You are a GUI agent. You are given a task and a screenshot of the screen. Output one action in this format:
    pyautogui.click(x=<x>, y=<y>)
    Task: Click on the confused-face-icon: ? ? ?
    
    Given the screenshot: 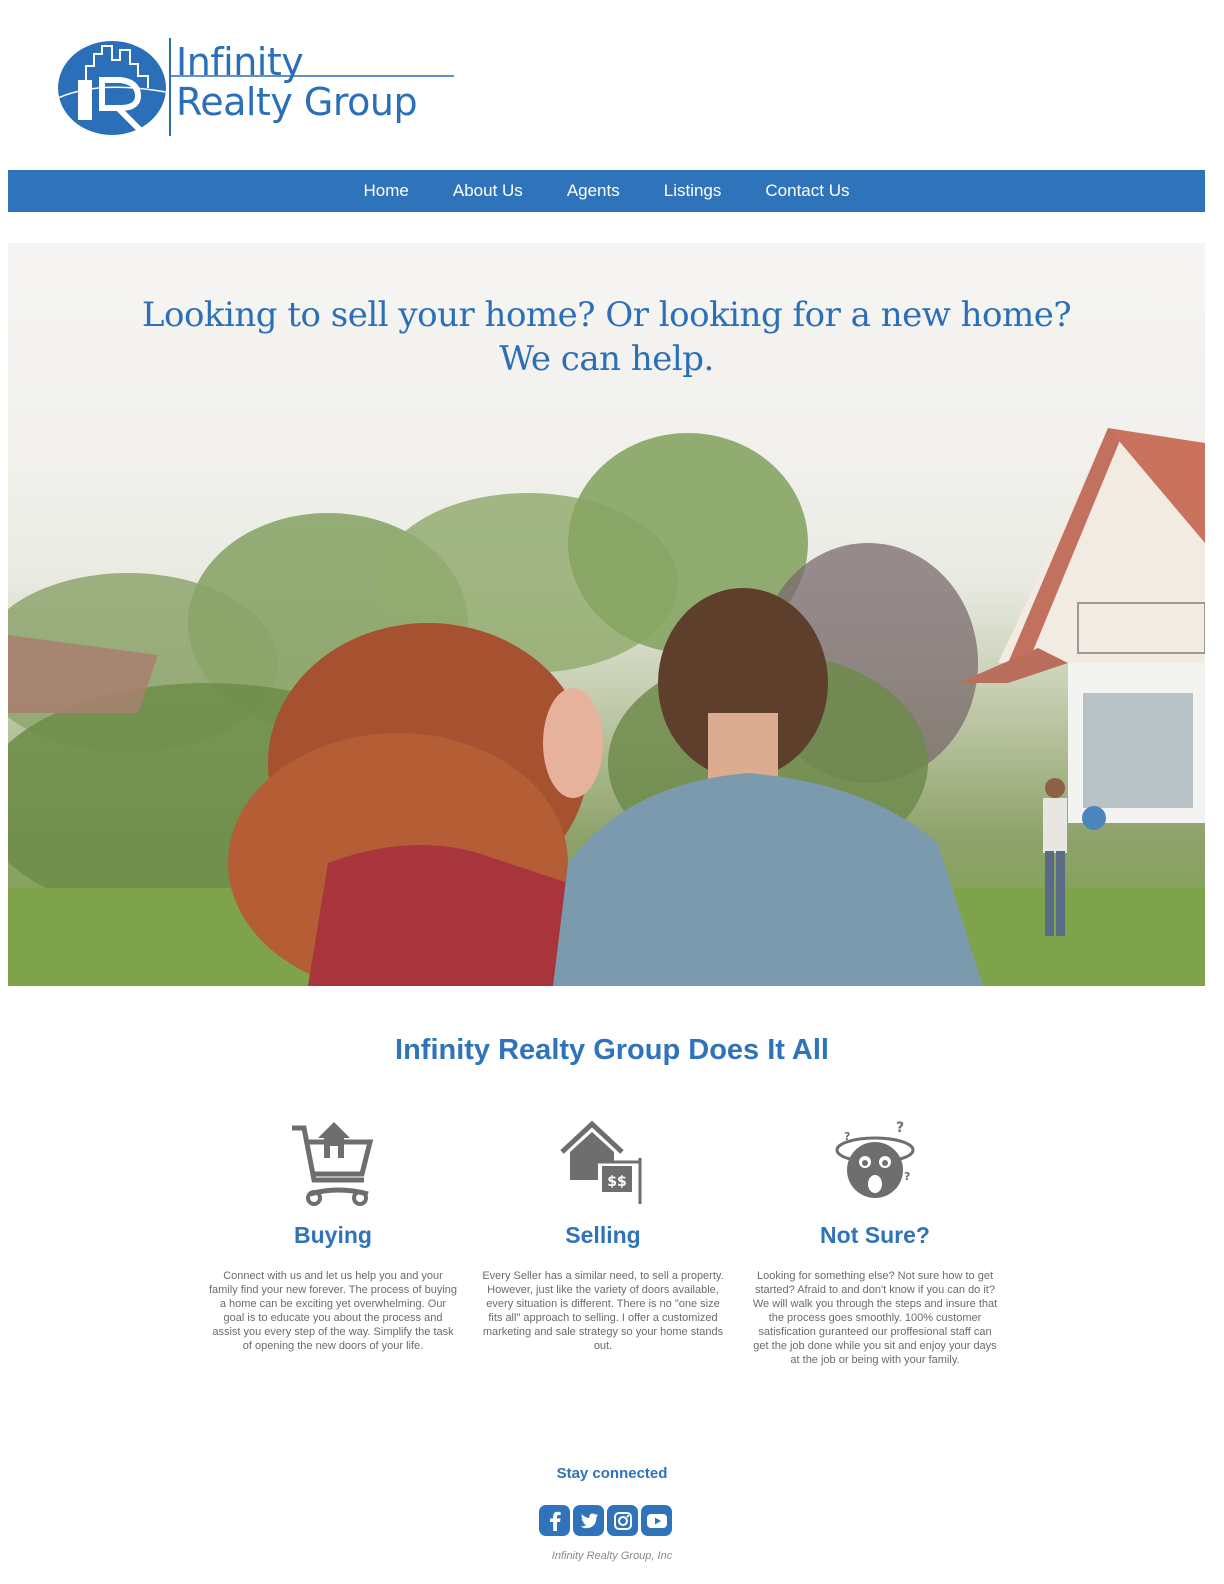 What is the action you would take?
    pyautogui.click(x=875, y=1163)
    